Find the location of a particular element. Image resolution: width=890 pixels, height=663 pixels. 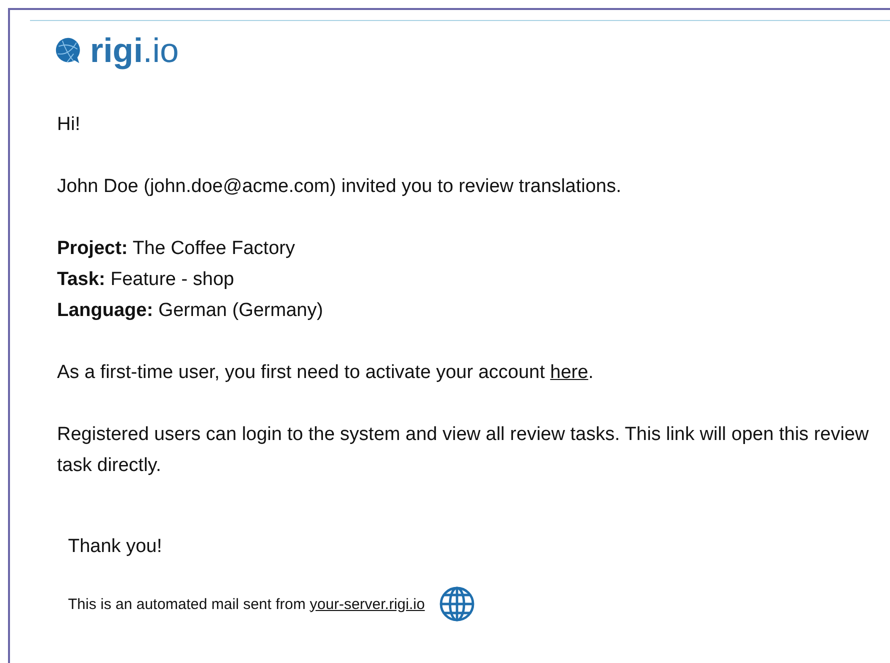

greeting-text: Hi! is located at coordinates (69, 125).